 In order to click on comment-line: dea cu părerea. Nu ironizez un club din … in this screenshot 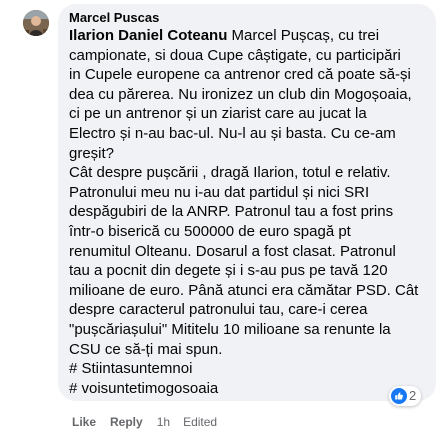, I will do `click(240, 94)`.